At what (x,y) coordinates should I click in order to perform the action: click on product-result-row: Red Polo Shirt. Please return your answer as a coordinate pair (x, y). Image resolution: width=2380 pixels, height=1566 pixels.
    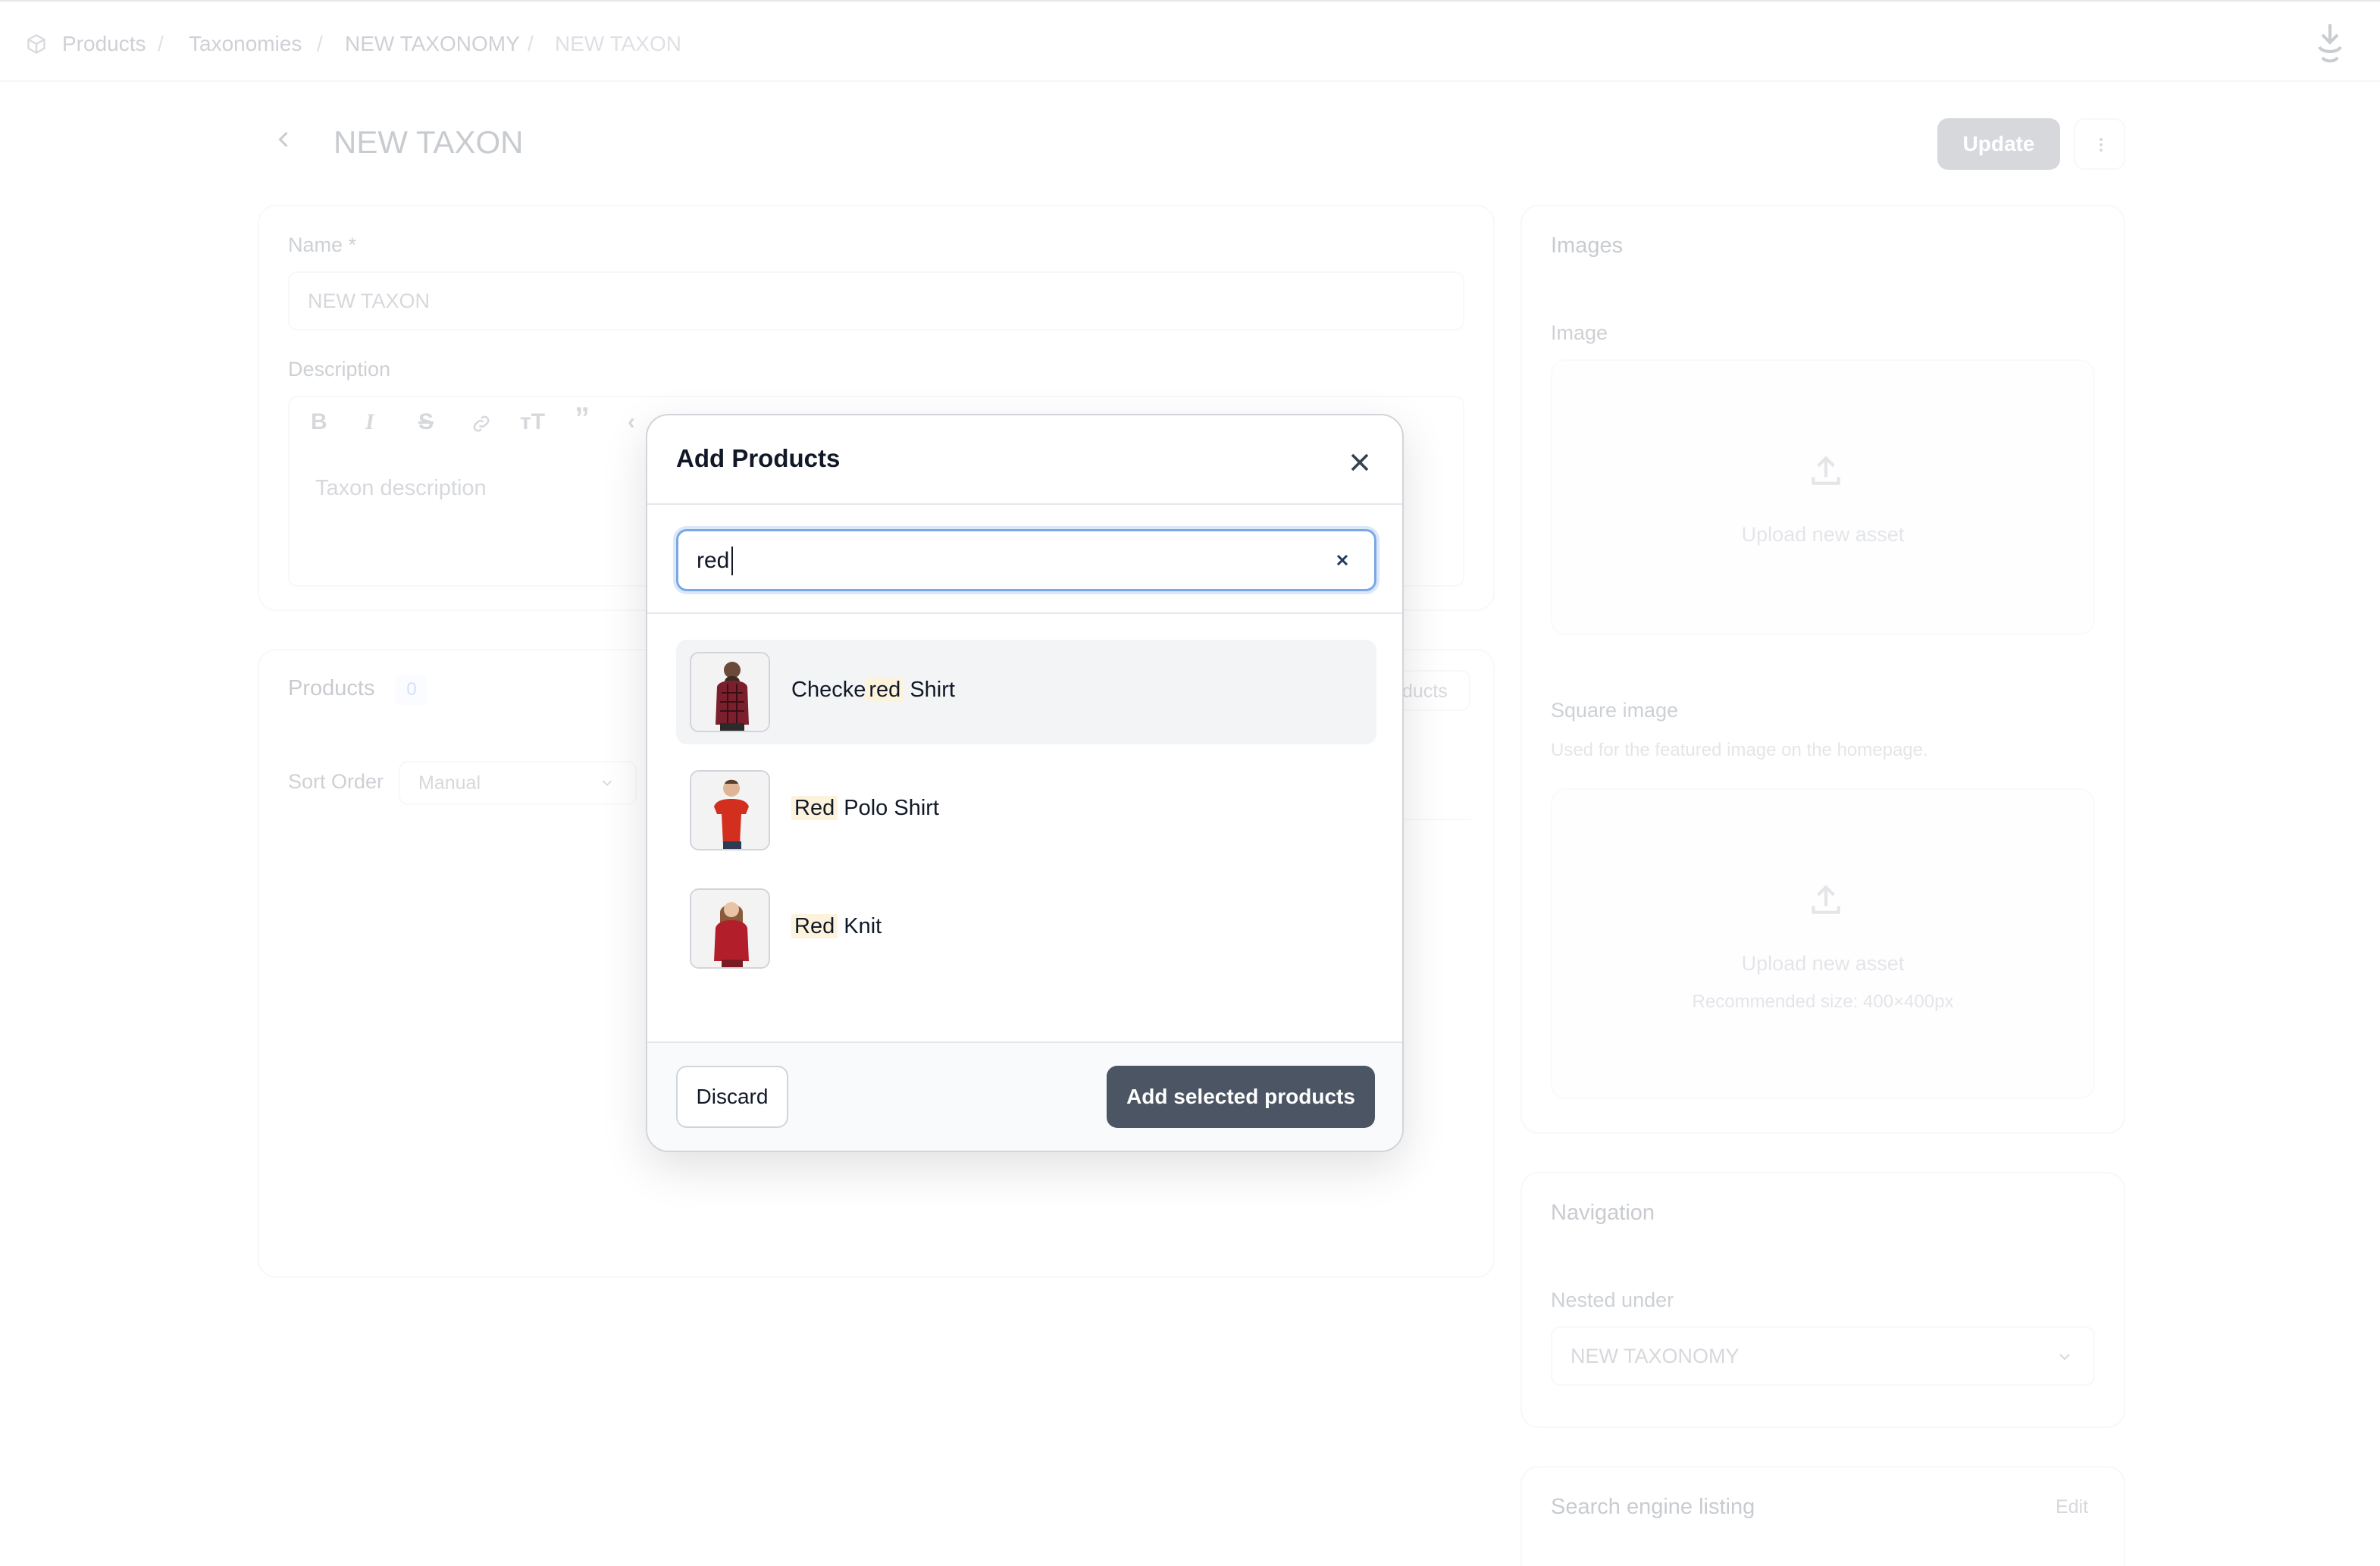
    Looking at the image, I should click on (1026, 810).